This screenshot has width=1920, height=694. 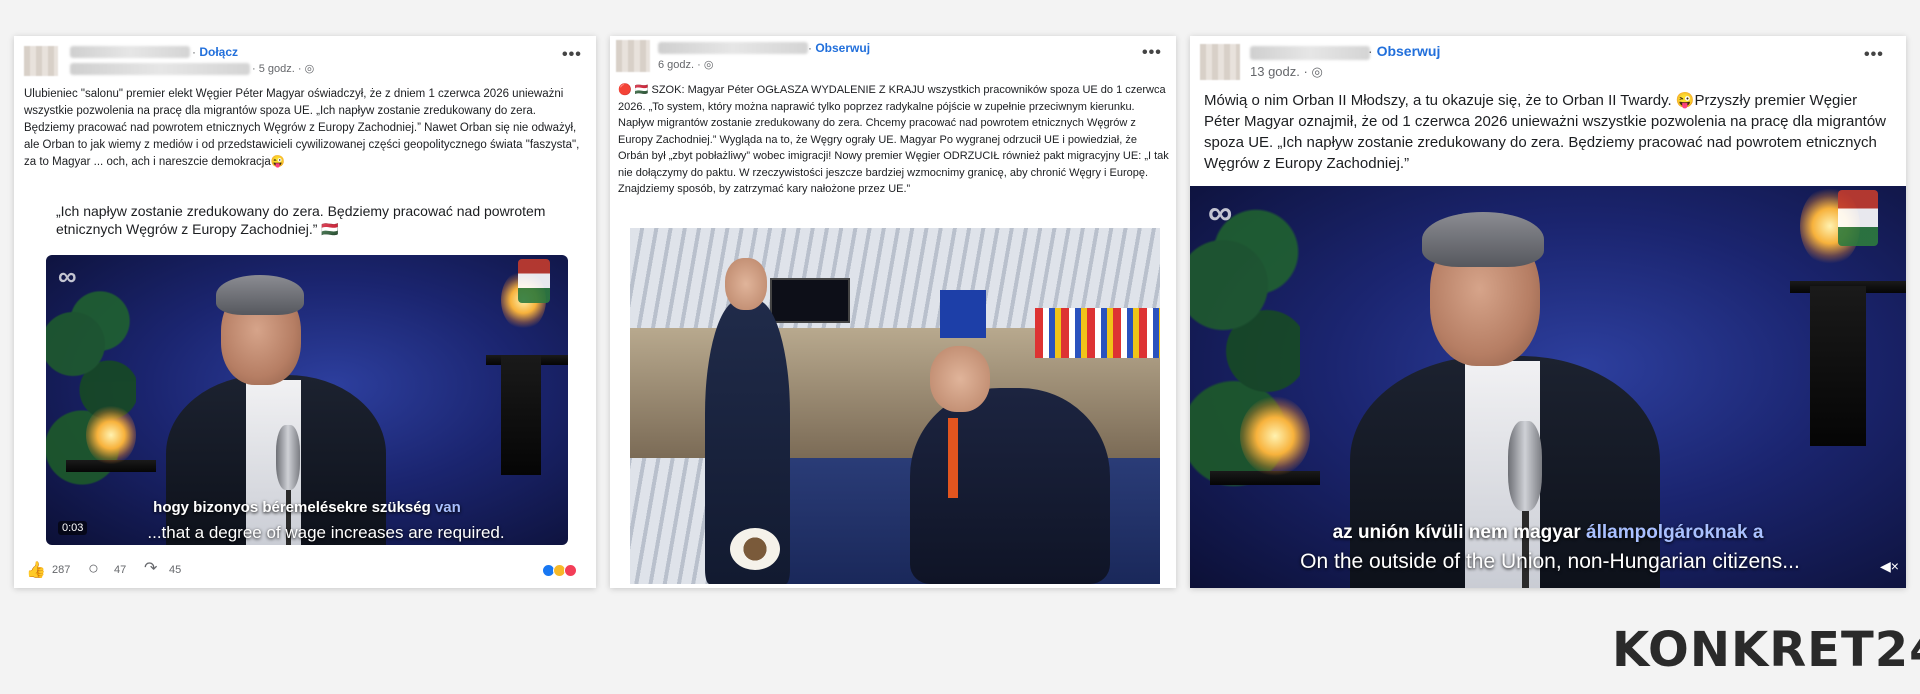 What do you see at coordinates (1548, 59) in the screenshot?
I see `post-header: · Obserwuj 13 godz. · ◎ •••` at bounding box center [1548, 59].